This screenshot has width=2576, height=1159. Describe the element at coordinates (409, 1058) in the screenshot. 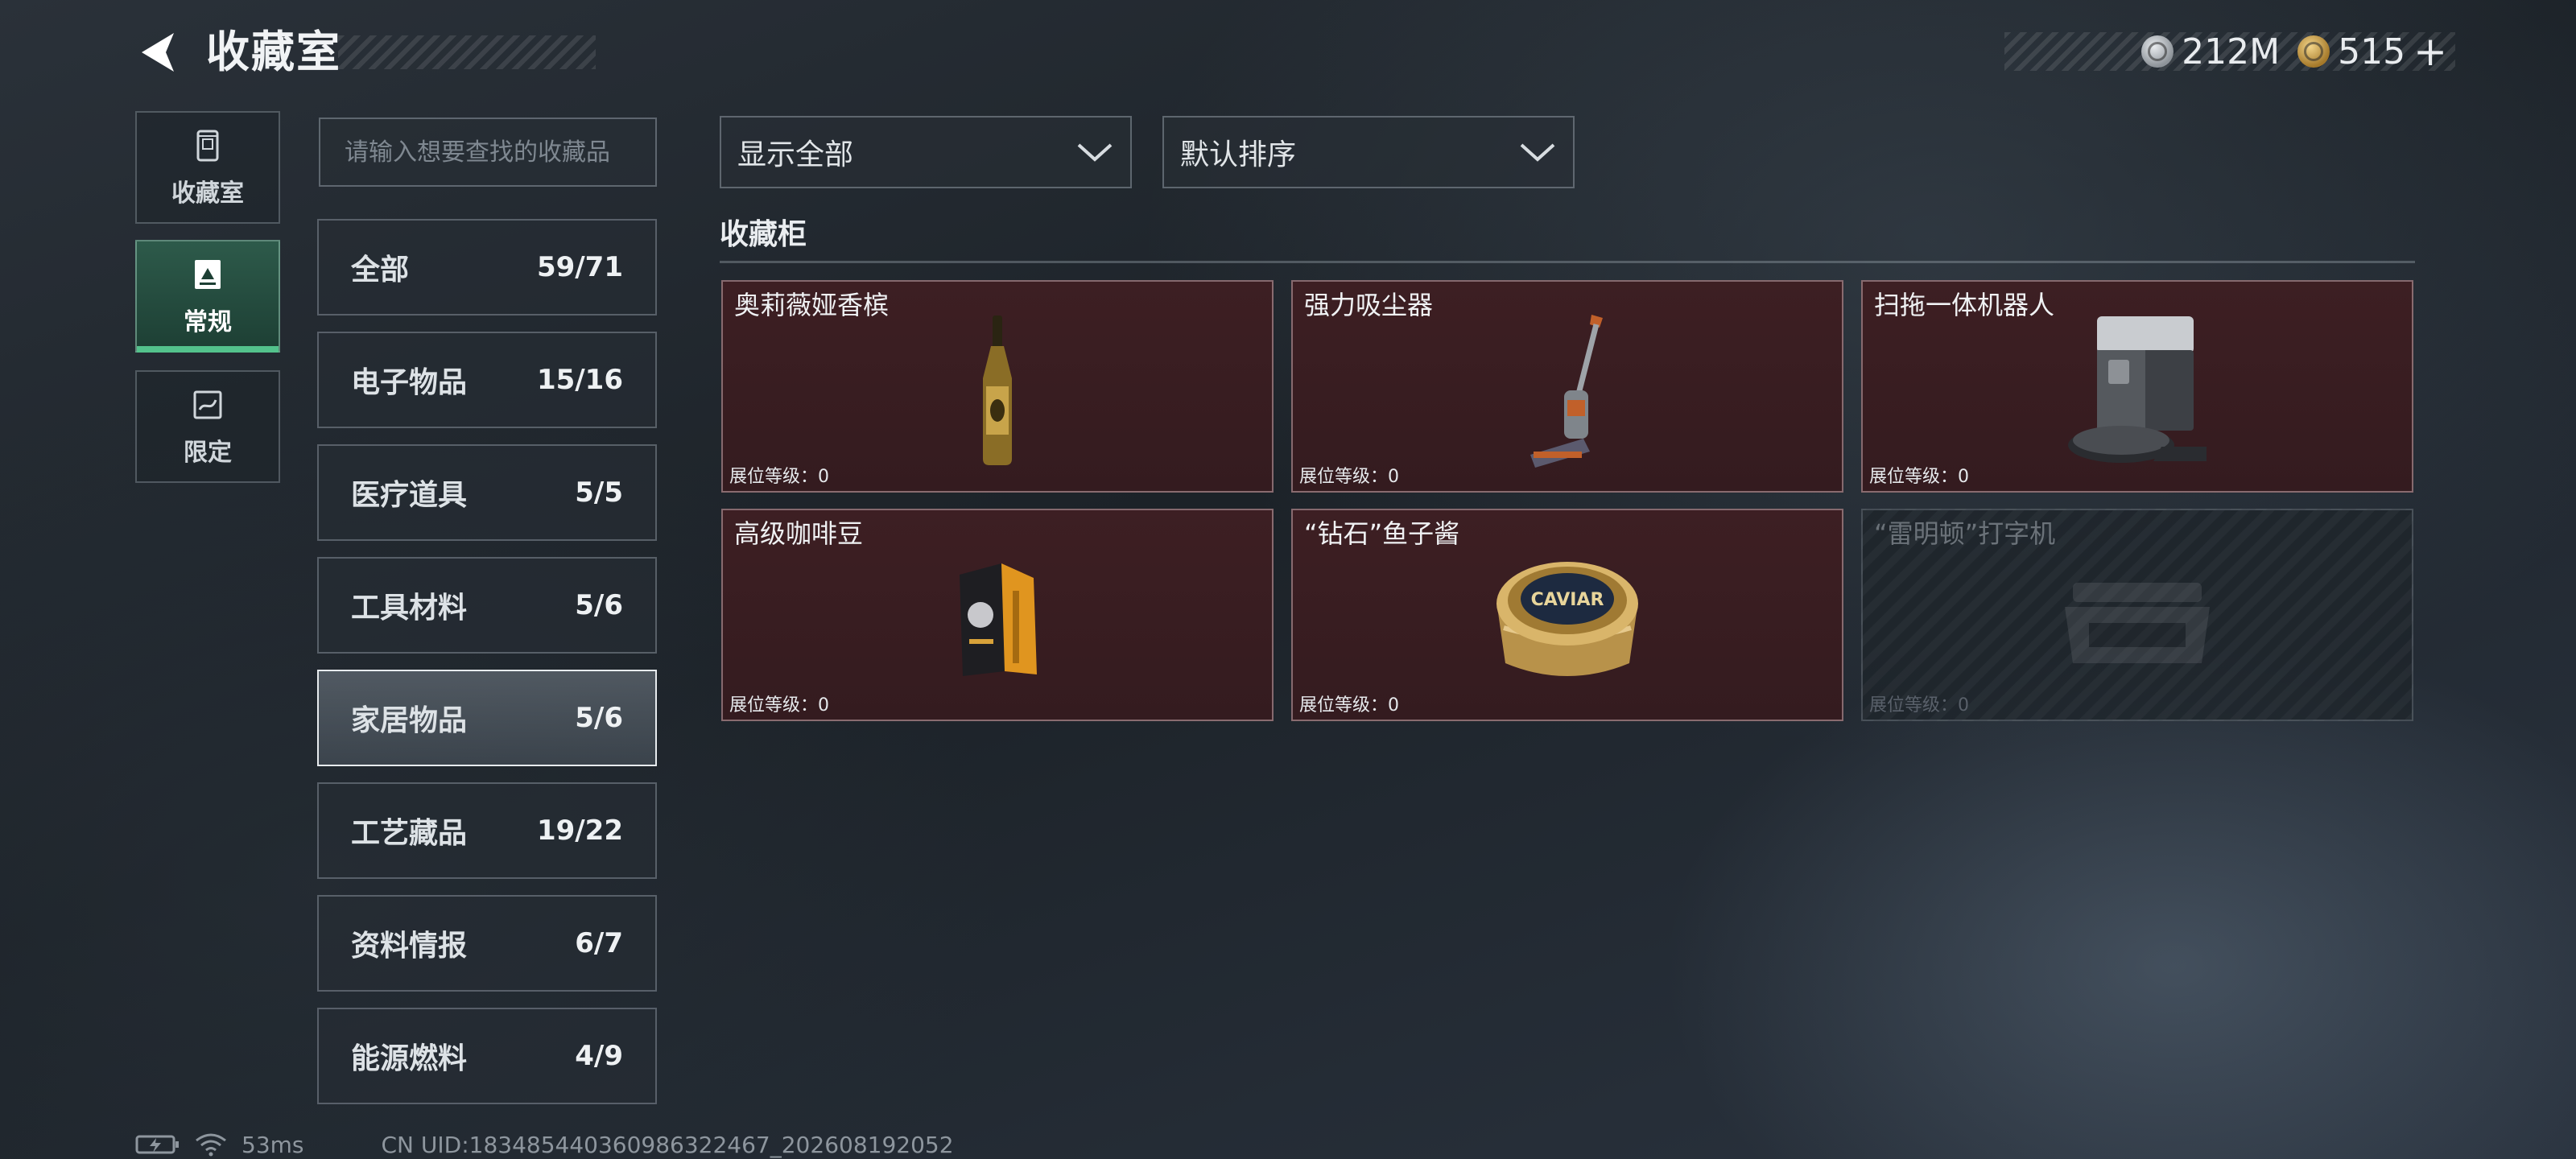

I see `category-label: 能源燃料` at that location.